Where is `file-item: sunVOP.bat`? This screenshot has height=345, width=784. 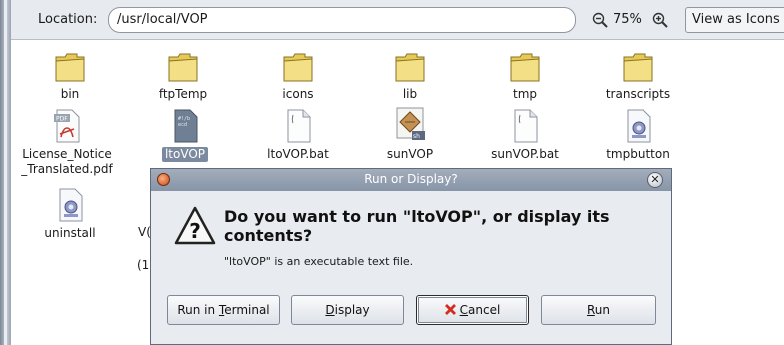
file-item: sunVOP.bat is located at coordinates (525, 134).